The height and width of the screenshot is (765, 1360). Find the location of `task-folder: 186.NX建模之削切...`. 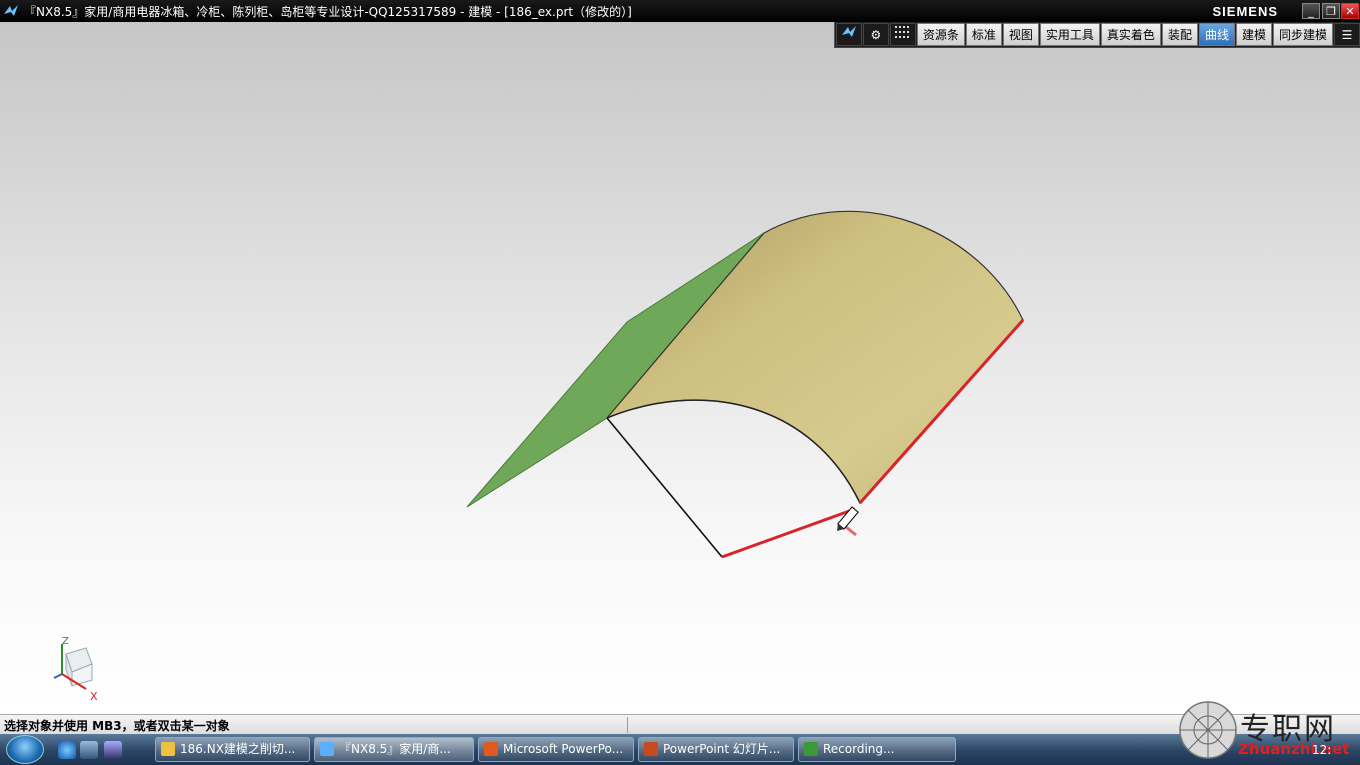

task-folder: 186.NX建模之削切... is located at coordinates (232, 749).